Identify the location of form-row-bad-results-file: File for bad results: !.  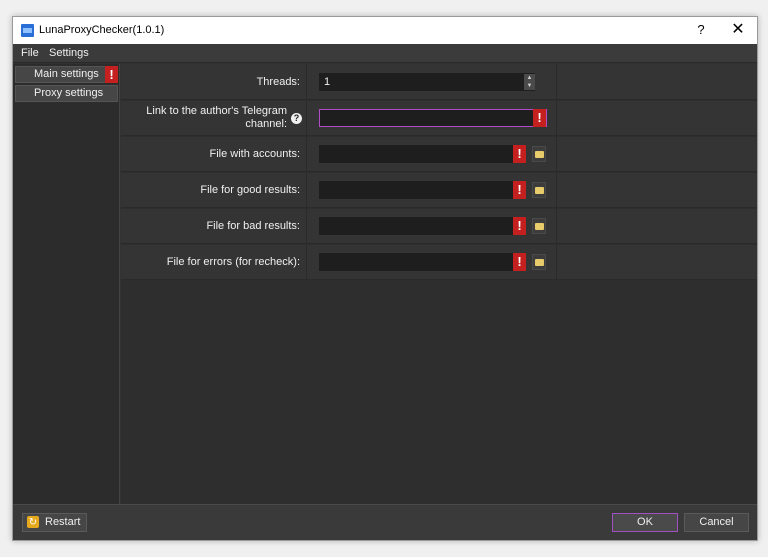
(439, 226).